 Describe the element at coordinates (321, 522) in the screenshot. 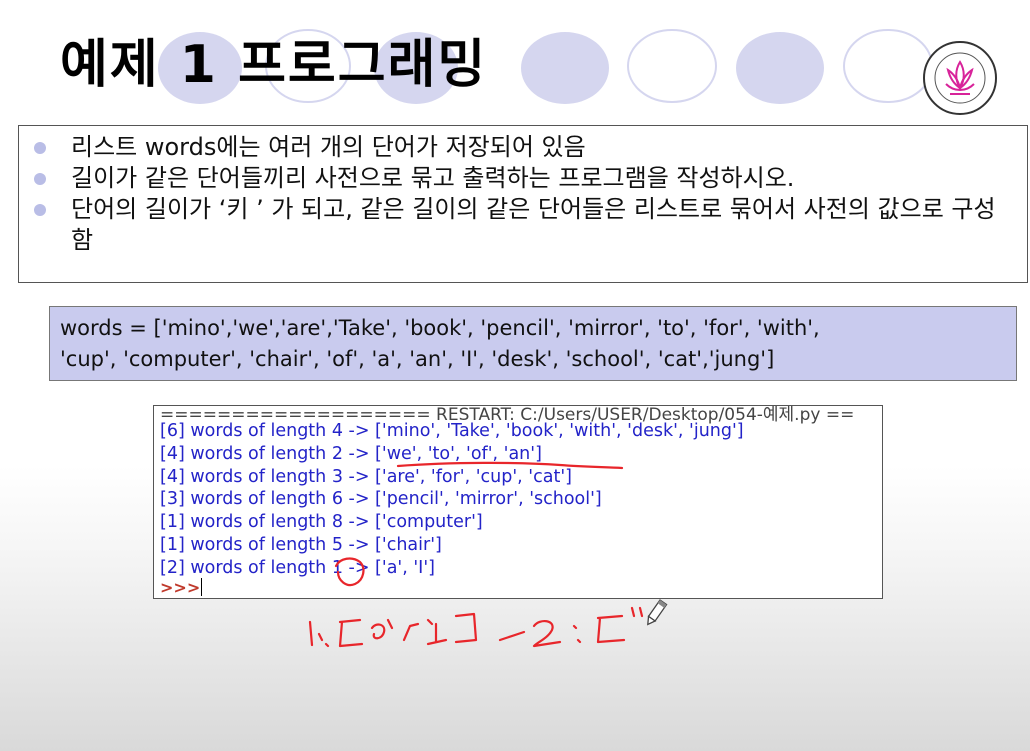

I see `shell-output-line: [1] words of length 8 -> ['computer']` at that location.